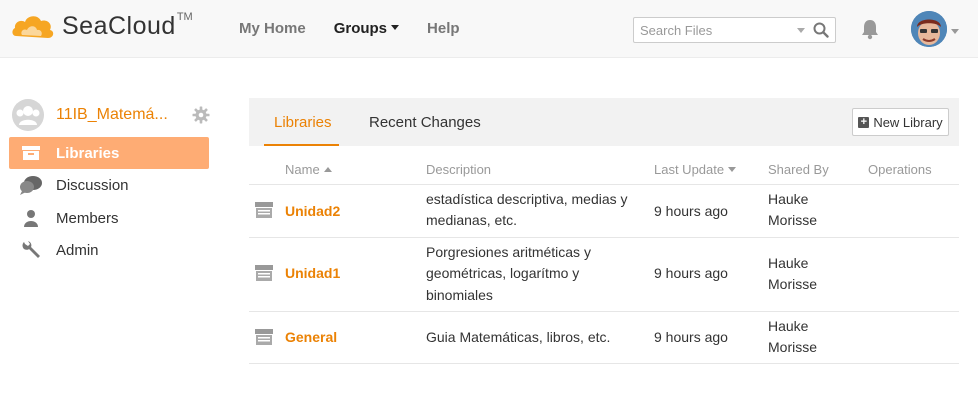 This screenshot has width=978, height=396. Describe the element at coordinates (689, 169) in the screenshot. I see `column-header-label: Last Update` at that location.